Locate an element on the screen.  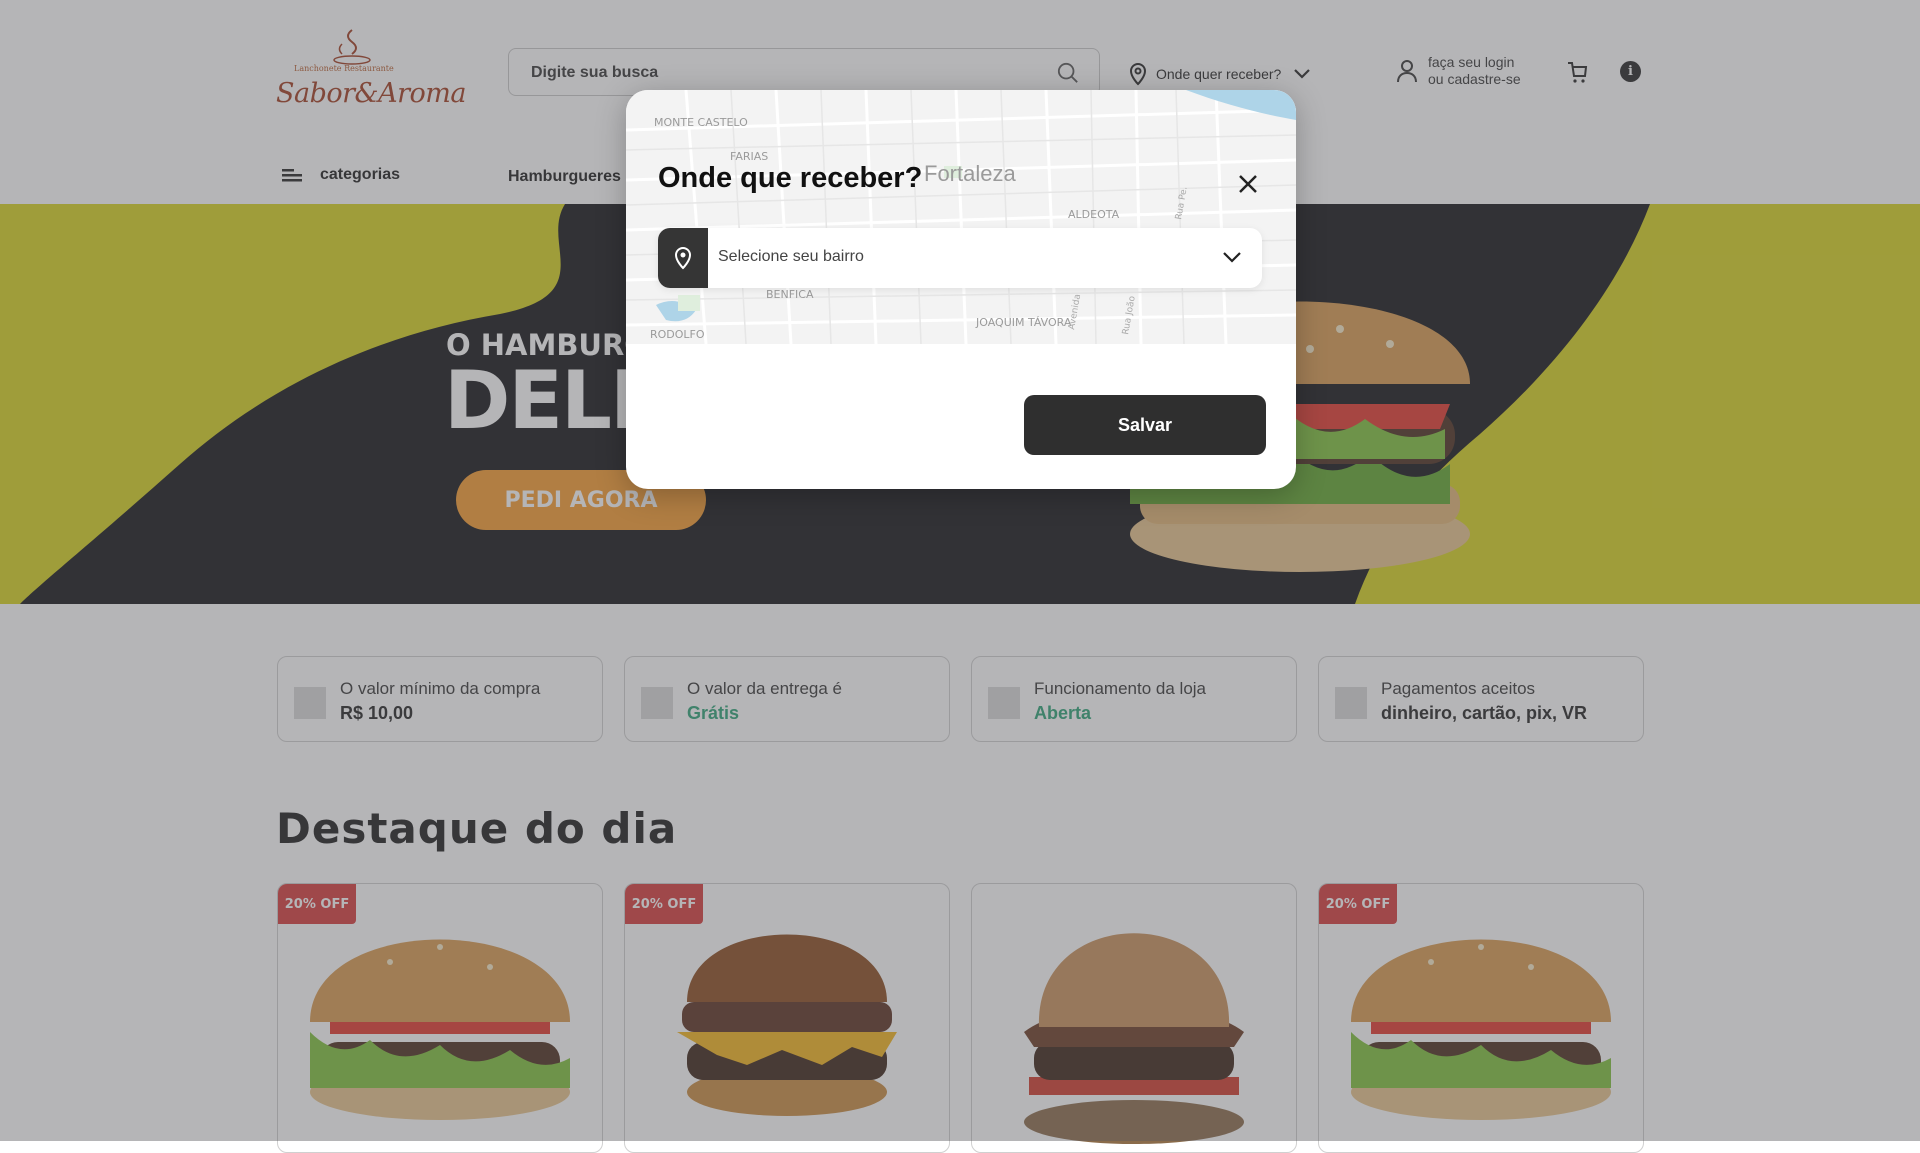
chevron-down-icon is located at coordinates (1232, 257).